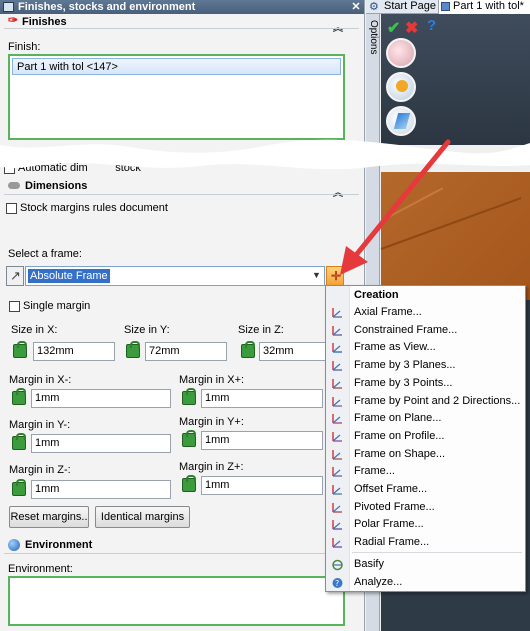 Image resolution: width=530 pixels, height=631 pixels. I want to click on ok-check-icon: ✔, so click(393, 28).